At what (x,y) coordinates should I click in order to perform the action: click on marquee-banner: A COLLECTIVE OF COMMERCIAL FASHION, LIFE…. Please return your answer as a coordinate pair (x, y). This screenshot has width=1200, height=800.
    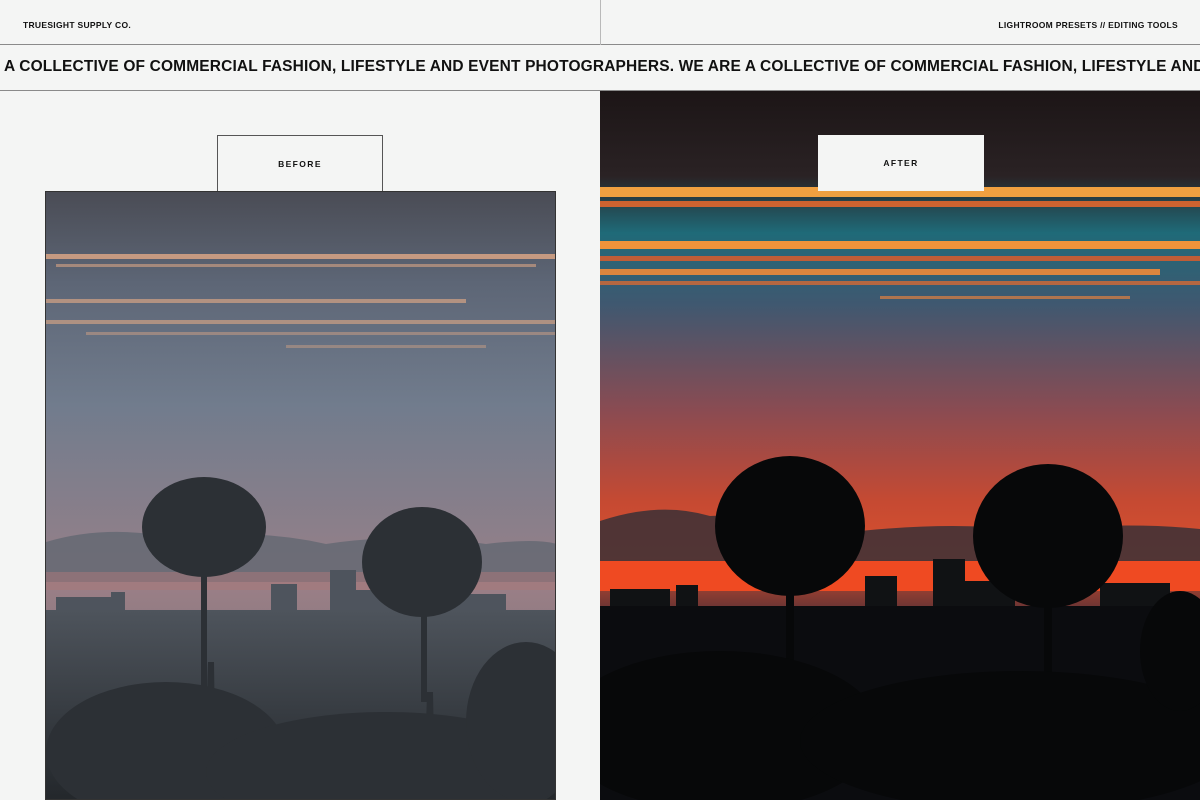
    Looking at the image, I should click on (600, 68).